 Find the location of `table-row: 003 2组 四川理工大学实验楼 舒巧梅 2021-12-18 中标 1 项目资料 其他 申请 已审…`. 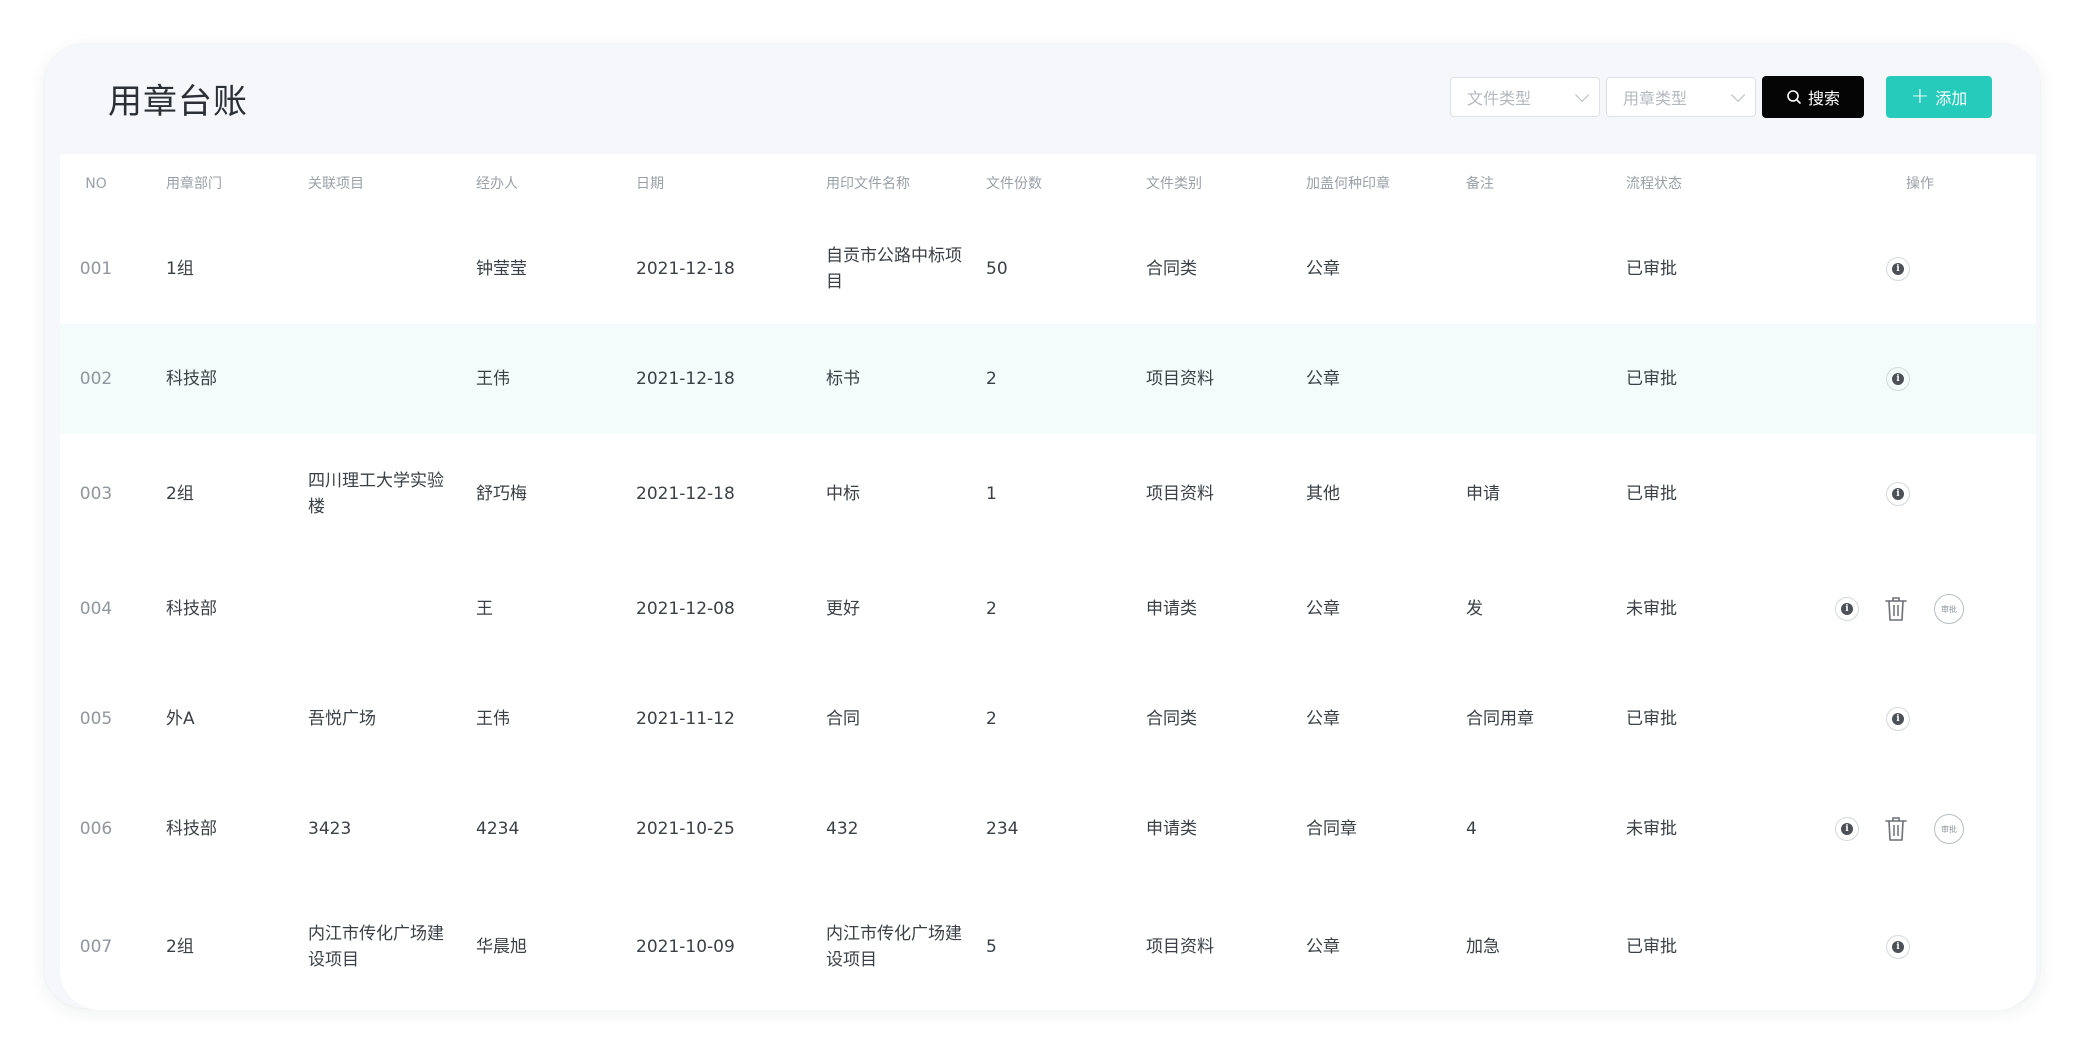

table-row: 003 2组 四川理工大学实验楼 舒巧梅 2021-12-18 中标 1 项目资料 其他 申请 已审… is located at coordinates (1048, 494).